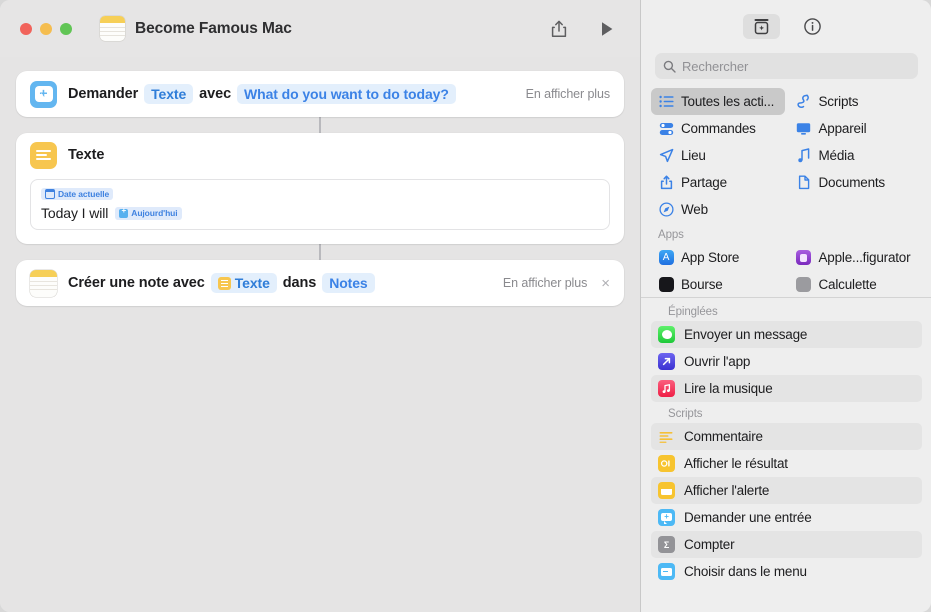 This screenshot has width=931, height=612. What do you see at coordinates (736, 463) in the screenshot?
I see `list-item-label: Afficher le résultat` at bounding box center [736, 463].